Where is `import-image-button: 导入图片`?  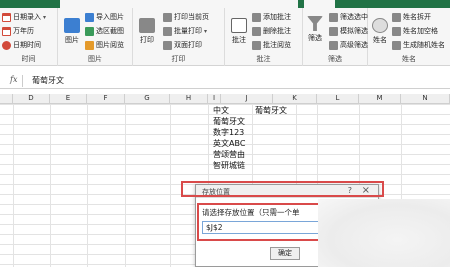
import-image-button: 导入图片 is located at coordinates (104, 17).